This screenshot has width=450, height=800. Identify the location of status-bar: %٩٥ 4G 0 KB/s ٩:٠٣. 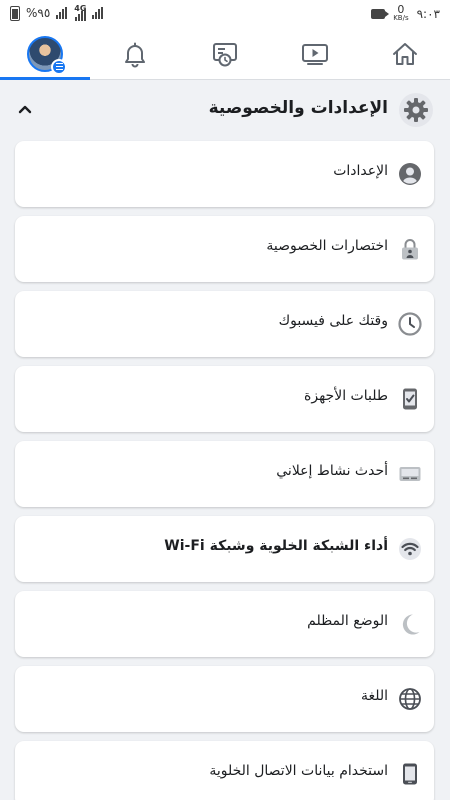
(225, 14).